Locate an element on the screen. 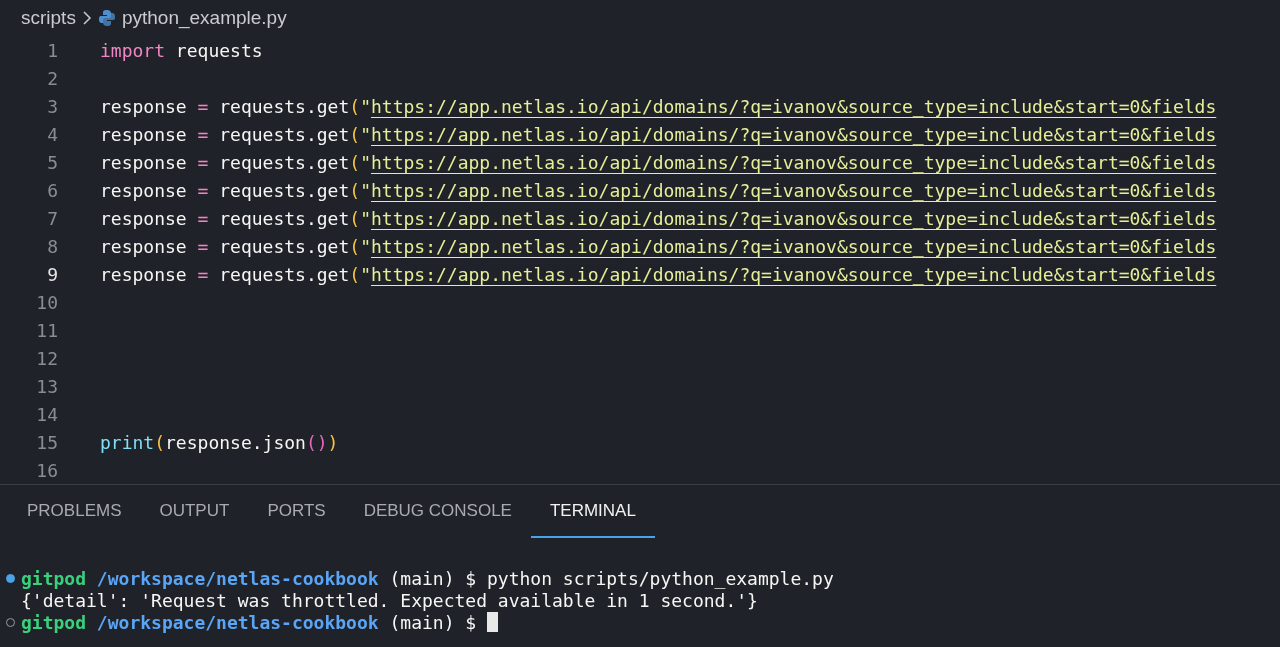 This screenshot has height=647, width=1280. panel-tab: TERMINAL is located at coordinates (592, 511).